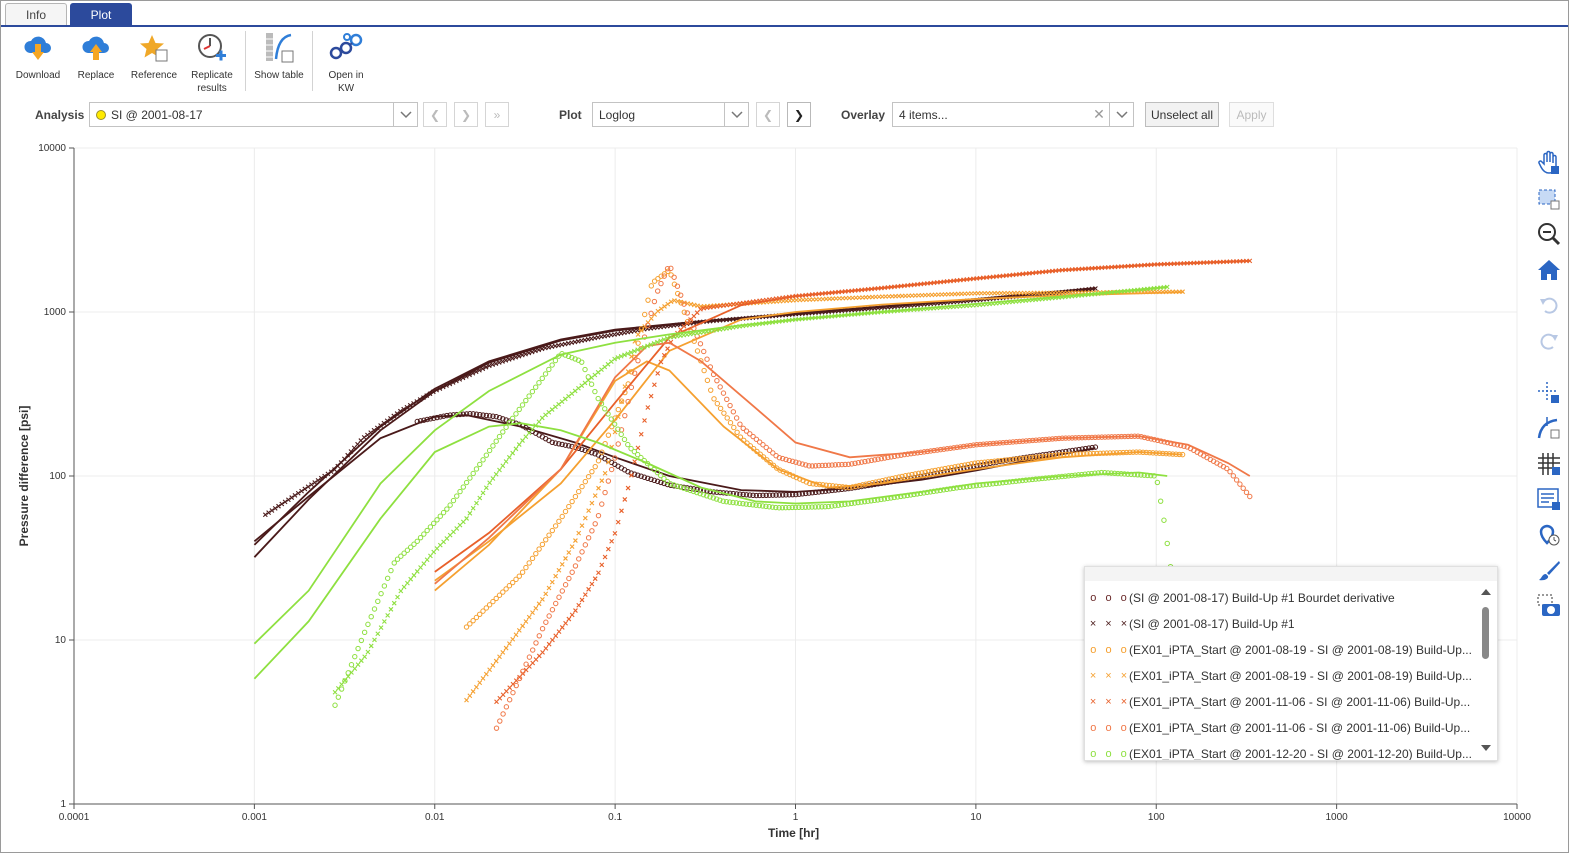 Image resolution: width=1569 pixels, height=853 pixels. What do you see at coordinates (1549, 499) in the screenshot?
I see `legend-toggle-button` at bounding box center [1549, 499].